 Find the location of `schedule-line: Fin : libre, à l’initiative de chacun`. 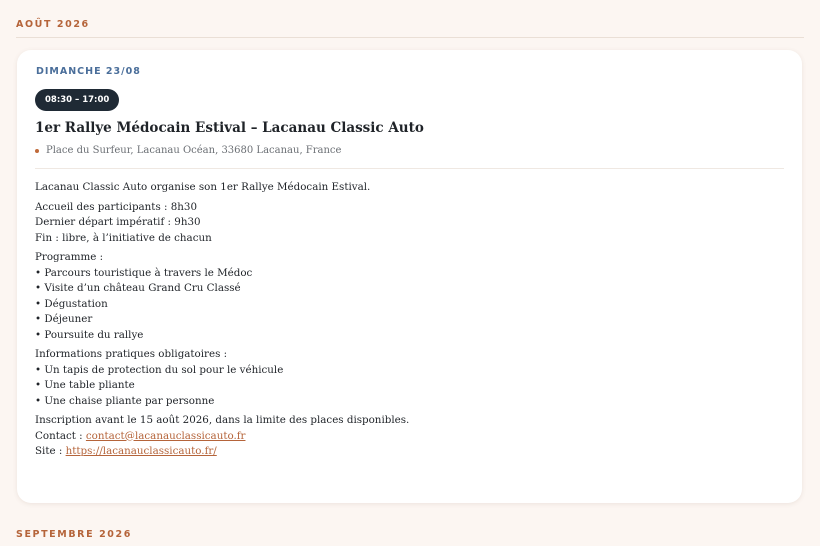

schedule-line: Fin : libre, à l’initiative de chacun is located at coordinates (123, 237).